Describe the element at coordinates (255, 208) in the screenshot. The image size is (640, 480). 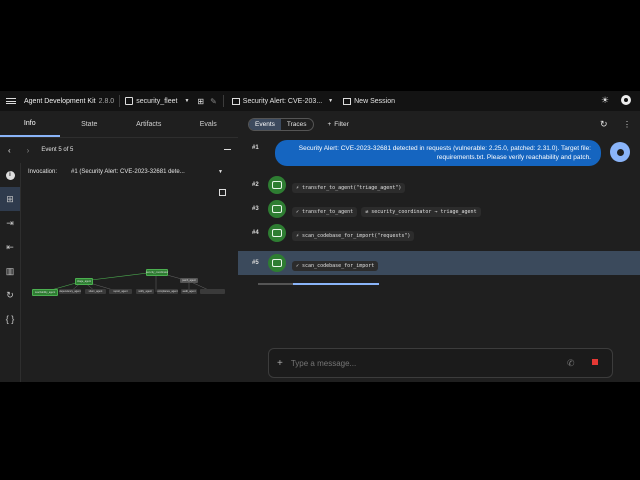
I see `event-number: #3` at that location.